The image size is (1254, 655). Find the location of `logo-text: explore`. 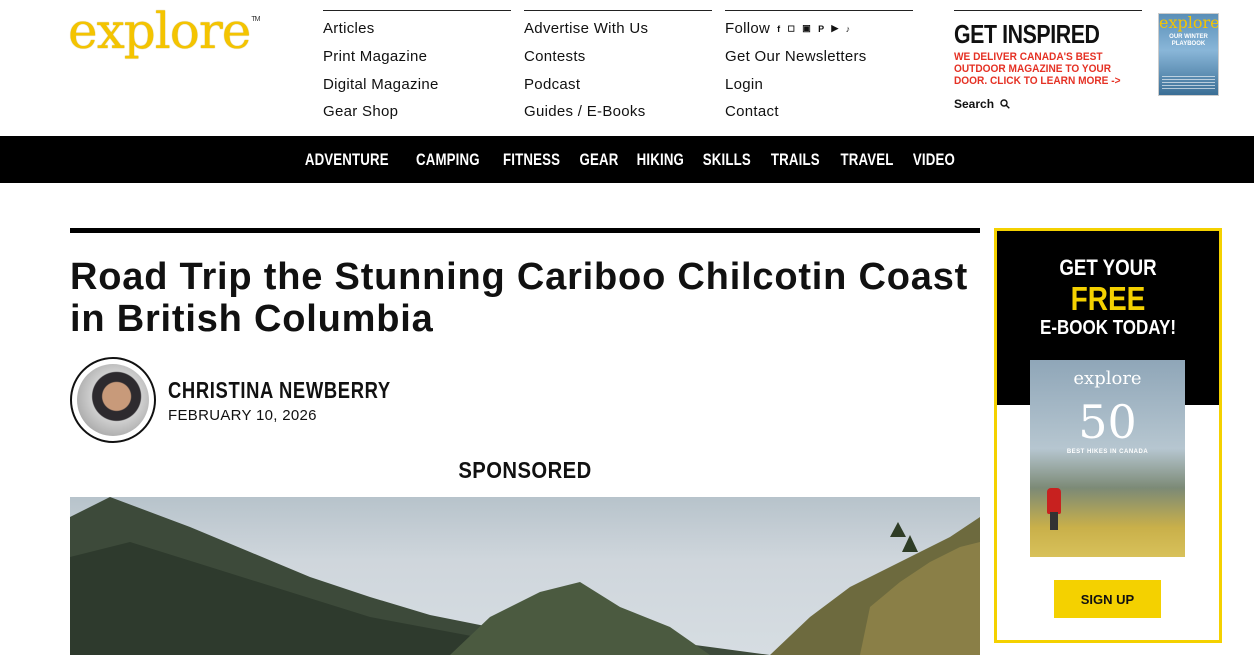

logo-text: explore is located at coordinates (159, 31).